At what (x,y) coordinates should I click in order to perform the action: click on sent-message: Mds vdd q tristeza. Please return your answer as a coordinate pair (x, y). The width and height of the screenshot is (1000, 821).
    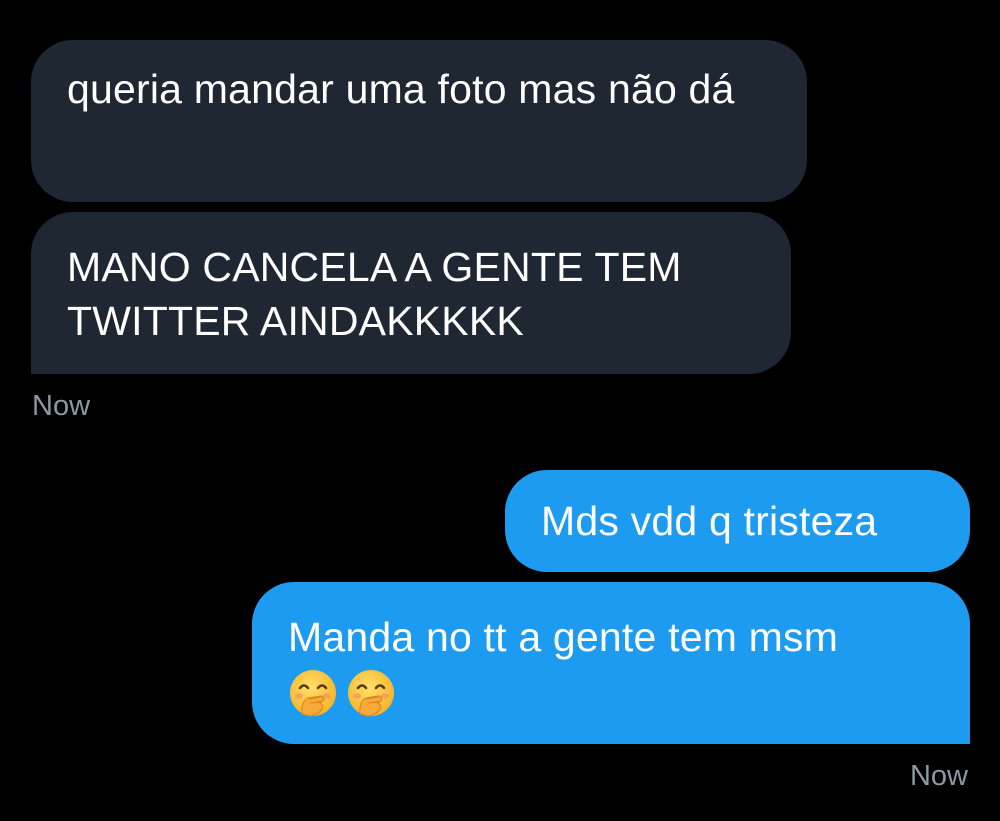
    Looking at the image, I should click on (737, 521).